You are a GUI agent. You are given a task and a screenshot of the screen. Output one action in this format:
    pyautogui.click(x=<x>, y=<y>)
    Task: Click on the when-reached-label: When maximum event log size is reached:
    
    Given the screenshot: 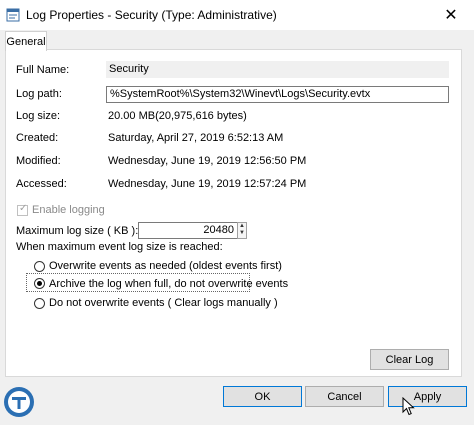 What is the action you would take?
    pyautogui.click(x=119, y=247)
    